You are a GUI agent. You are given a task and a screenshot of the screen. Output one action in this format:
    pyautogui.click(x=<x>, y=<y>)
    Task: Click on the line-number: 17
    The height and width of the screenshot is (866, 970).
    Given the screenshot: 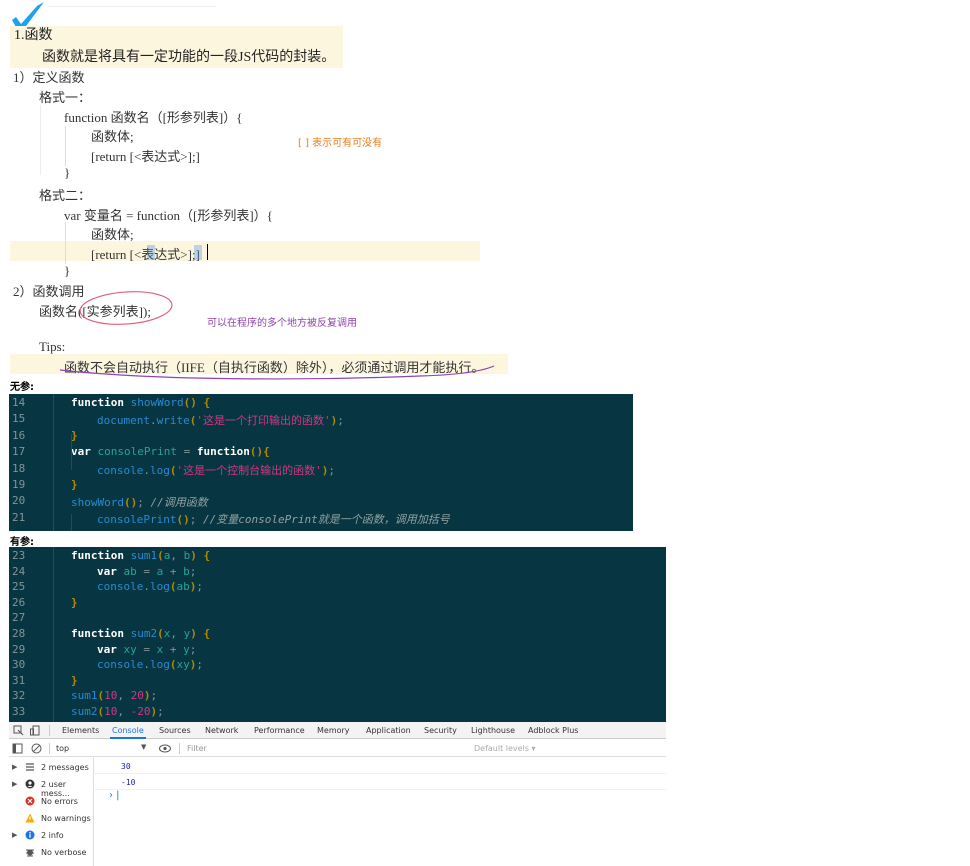 What is the action you would take?
    pyautogui.click(x=19, y=452)
    